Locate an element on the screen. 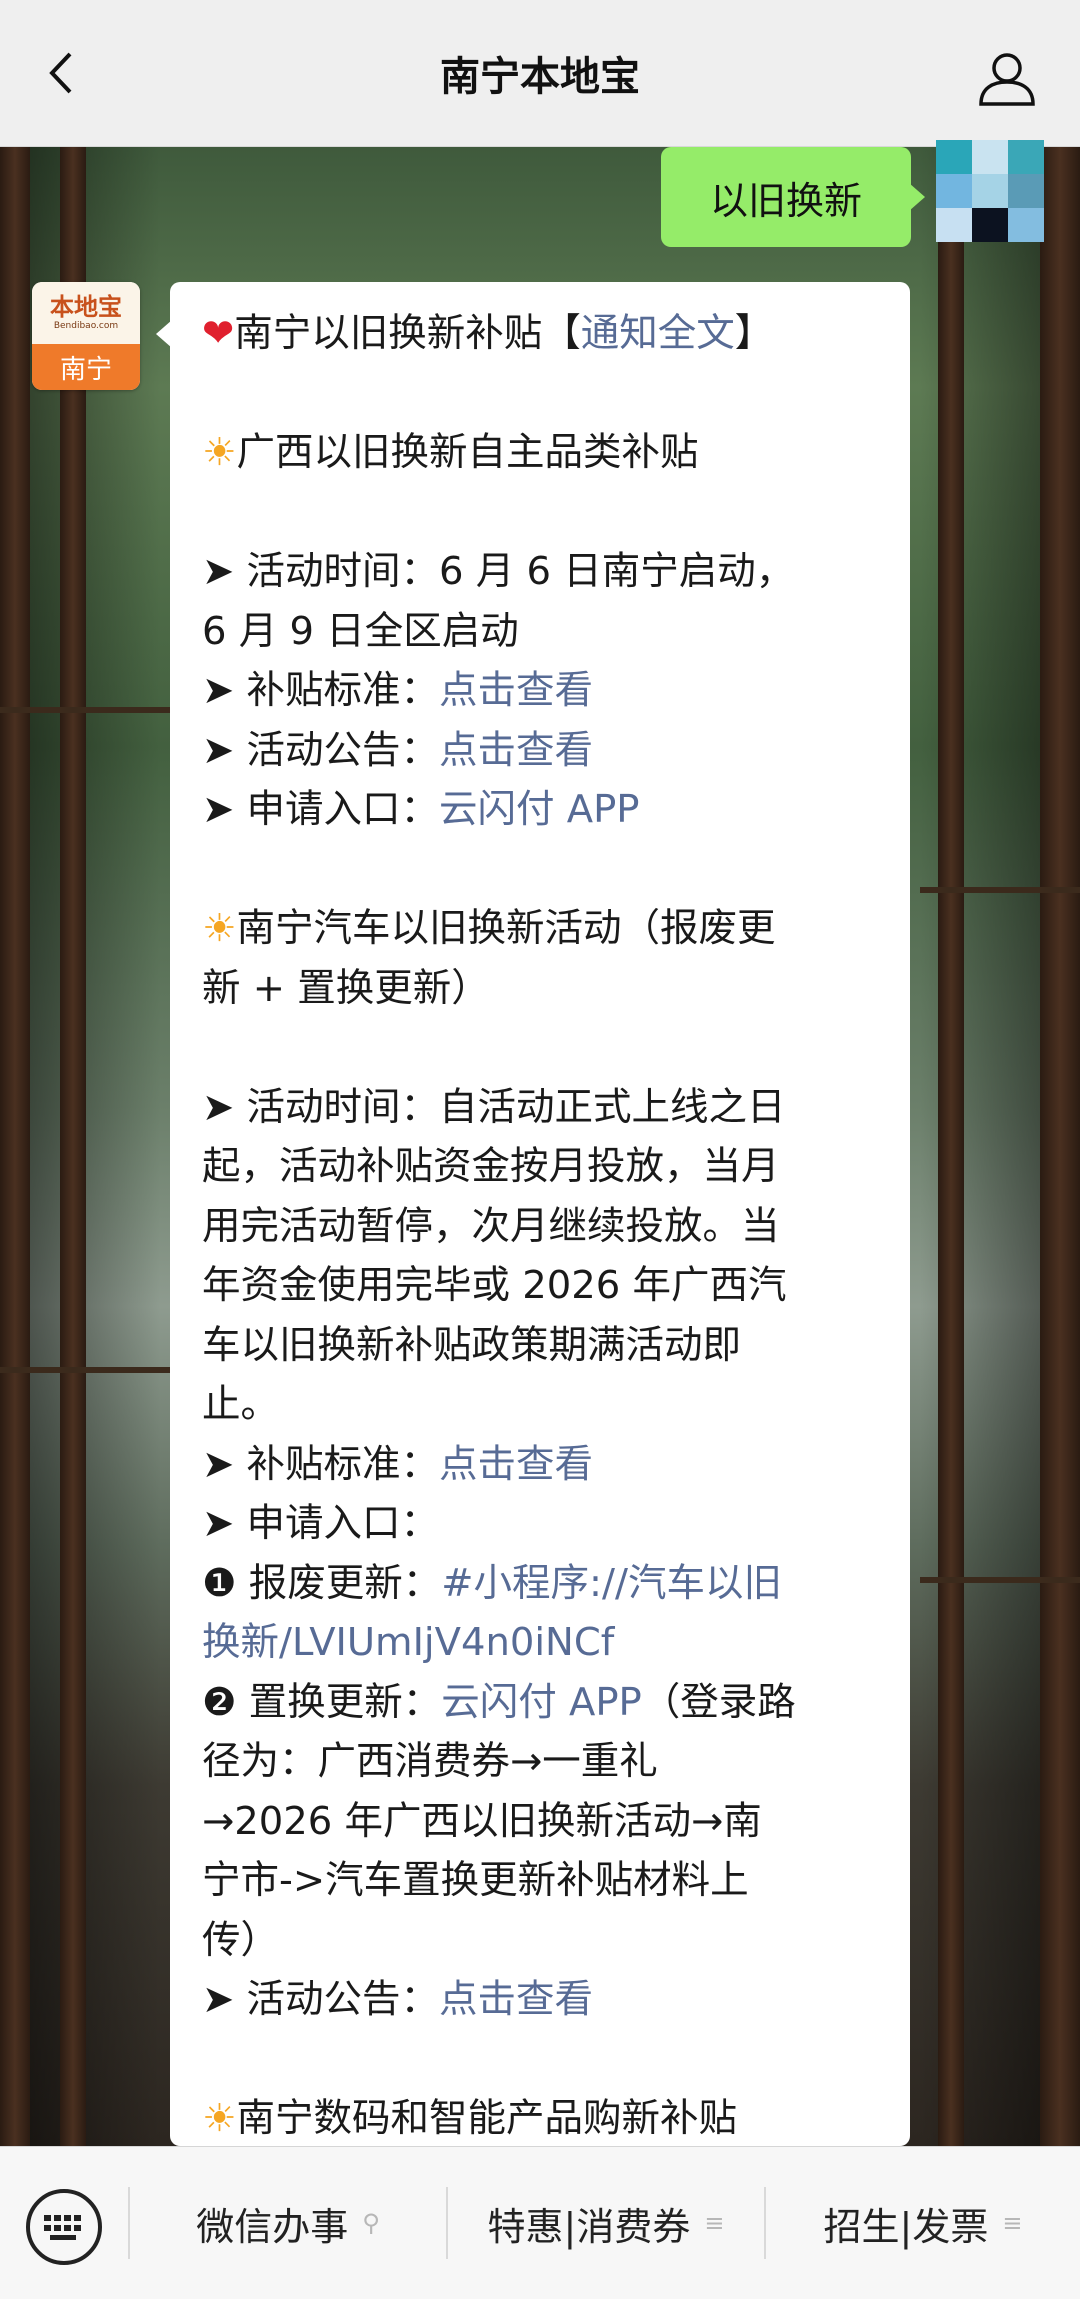 This screenshot has height=2299, width=1080. apply-entry-line: ➤ 申请入口：云闪付 APP is located at coordinates (421, 809).